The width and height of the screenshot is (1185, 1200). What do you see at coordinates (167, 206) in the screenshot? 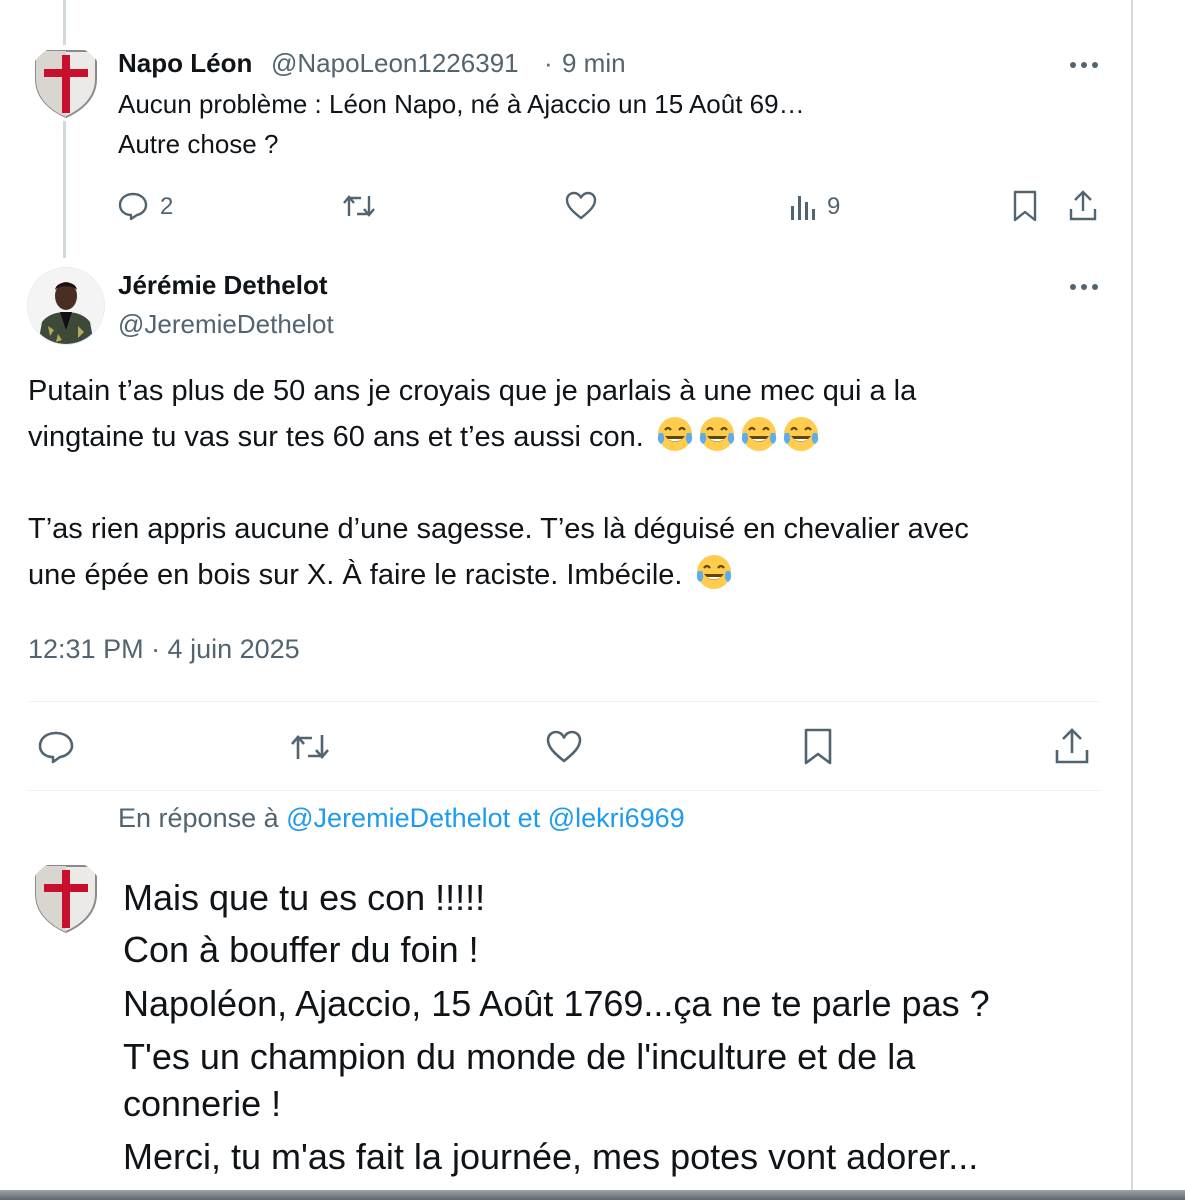
I see `tweet1-reply-count: 2` at bounding box center [167, 206].